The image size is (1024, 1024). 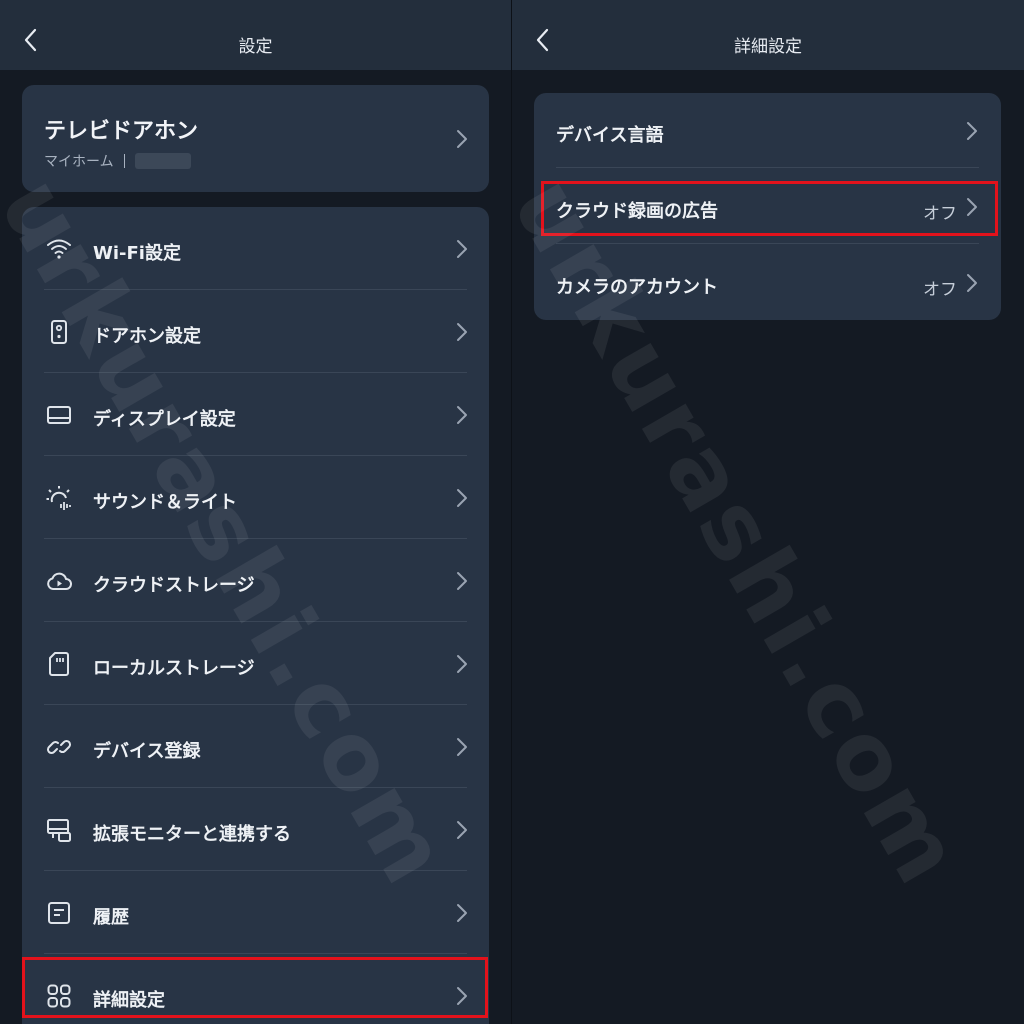 What do you see at coordinates (255, 989) in the screenshot?
I see `menu-item-advanced-settings: 詳細設定` at bounding box center [255, 989].